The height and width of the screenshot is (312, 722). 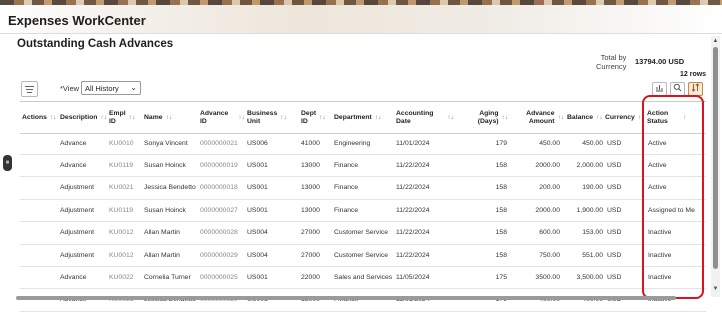 What do you see at coordinates (219, 188) in the screenshot?
I see `cell-advance-id: 0000000018` at bounding box center [219, 188].